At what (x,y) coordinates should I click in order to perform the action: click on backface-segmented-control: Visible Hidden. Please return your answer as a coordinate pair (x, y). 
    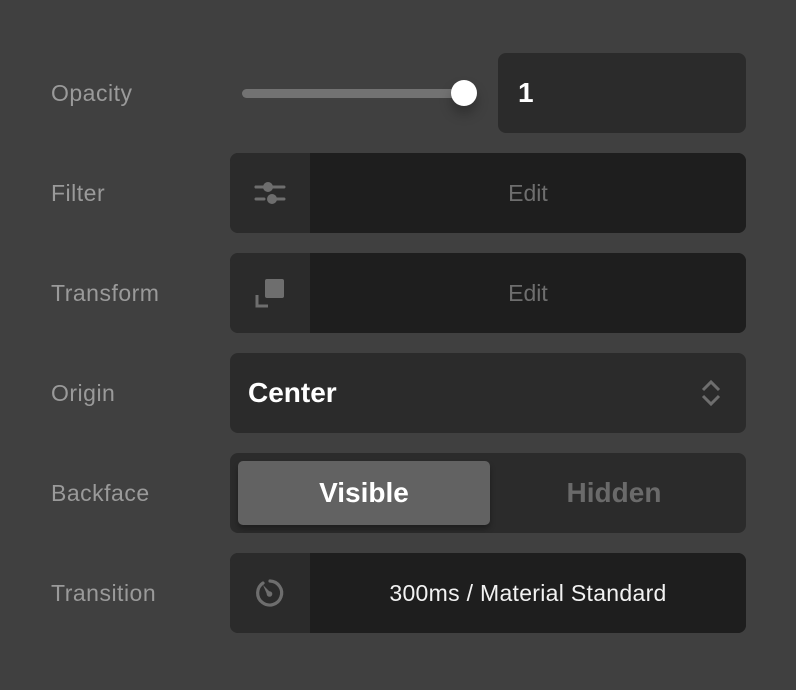
    Looking at the image, I should click on (488, 493).